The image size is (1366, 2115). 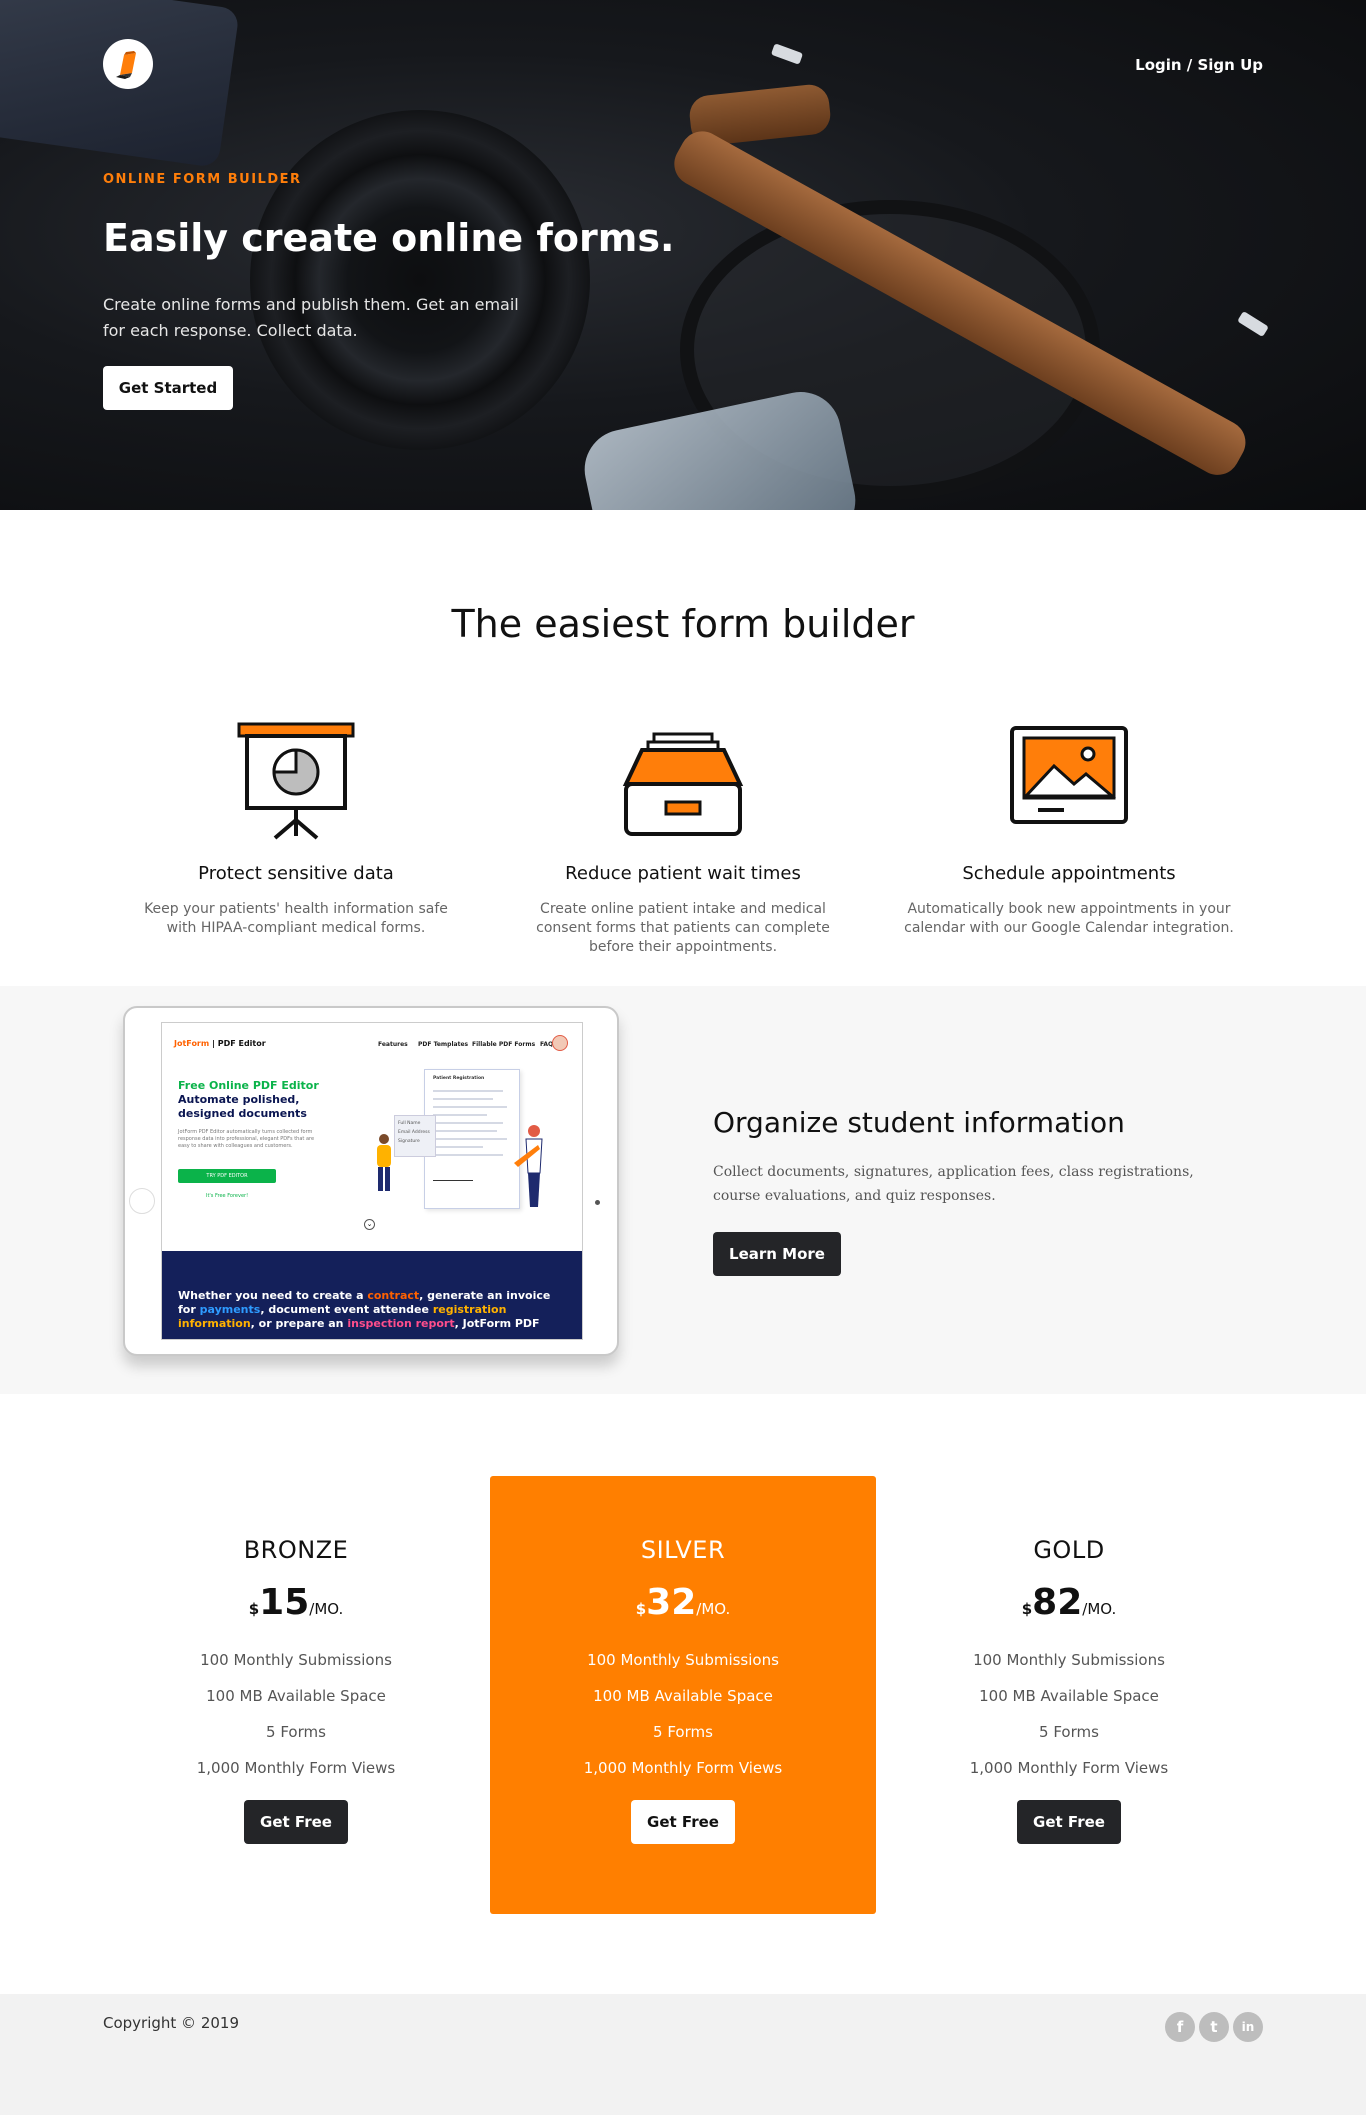 I want to click on plan-price: $15/MO., so click(x=296, y=1602).